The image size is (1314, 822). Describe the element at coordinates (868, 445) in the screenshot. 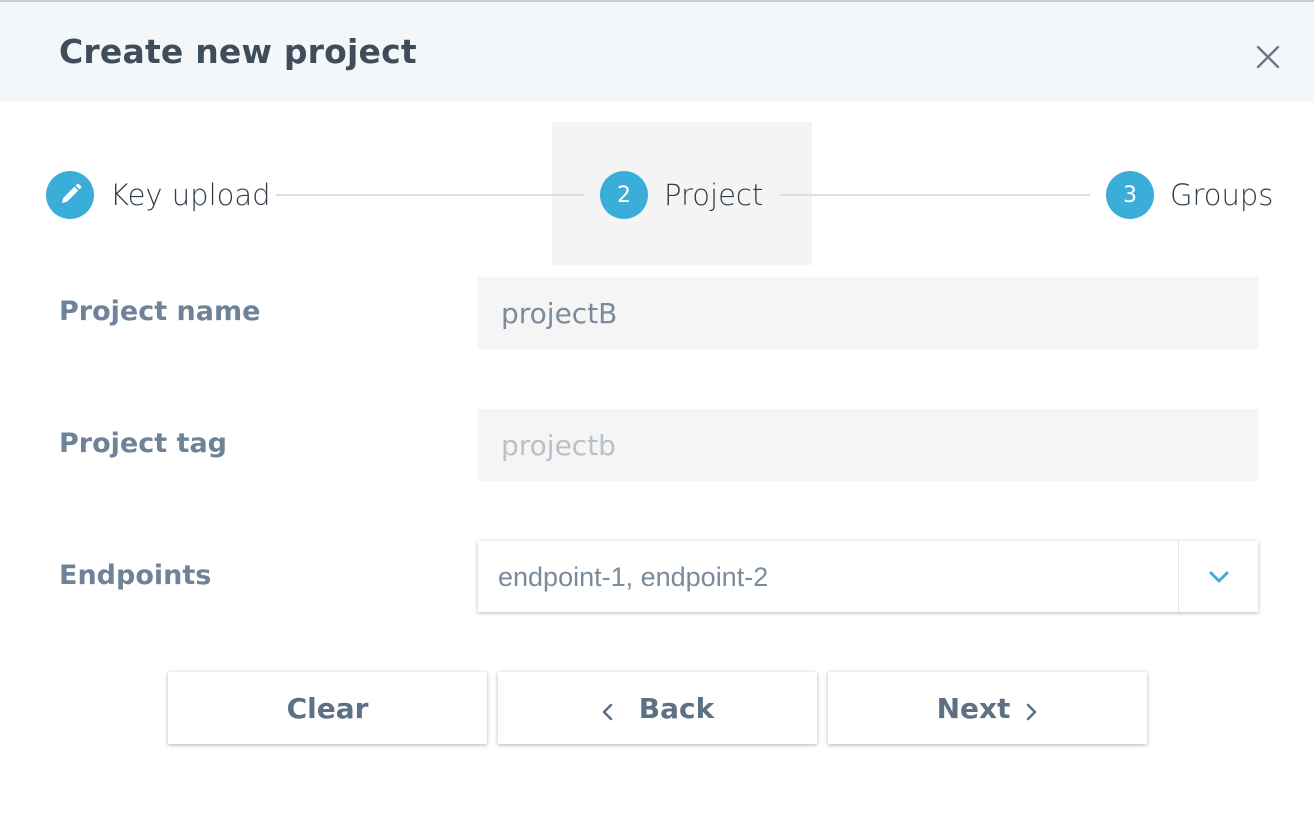

I see `project-tag-input` at that location.